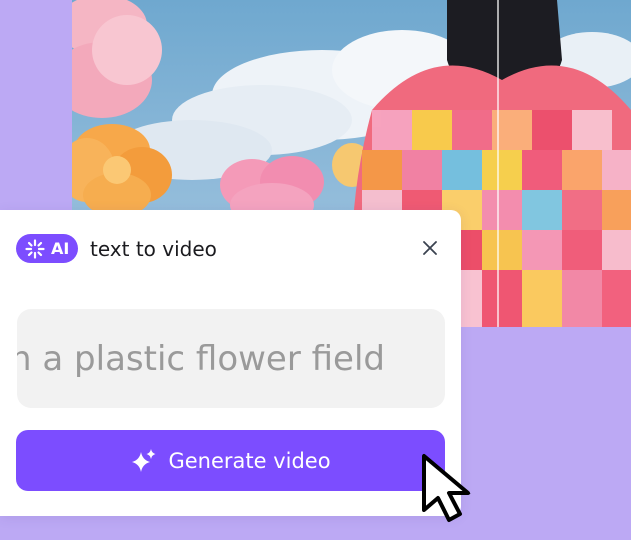 The width and height of the screenshot is (631, 559). Describe the element at coordinates (249, 460) in the screenshot. I see `generate-video-label: Generate video` at that location.